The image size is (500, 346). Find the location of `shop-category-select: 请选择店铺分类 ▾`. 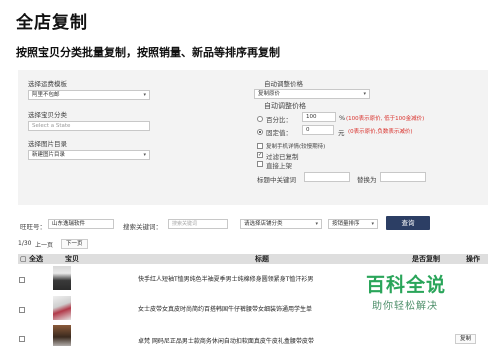

shop-category-select: 请选择店铺分类 ▾ is located at coordinates (281, 224).